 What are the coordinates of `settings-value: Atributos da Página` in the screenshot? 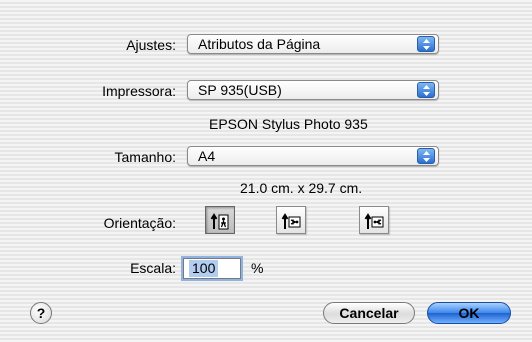 It's located at (259, 44).